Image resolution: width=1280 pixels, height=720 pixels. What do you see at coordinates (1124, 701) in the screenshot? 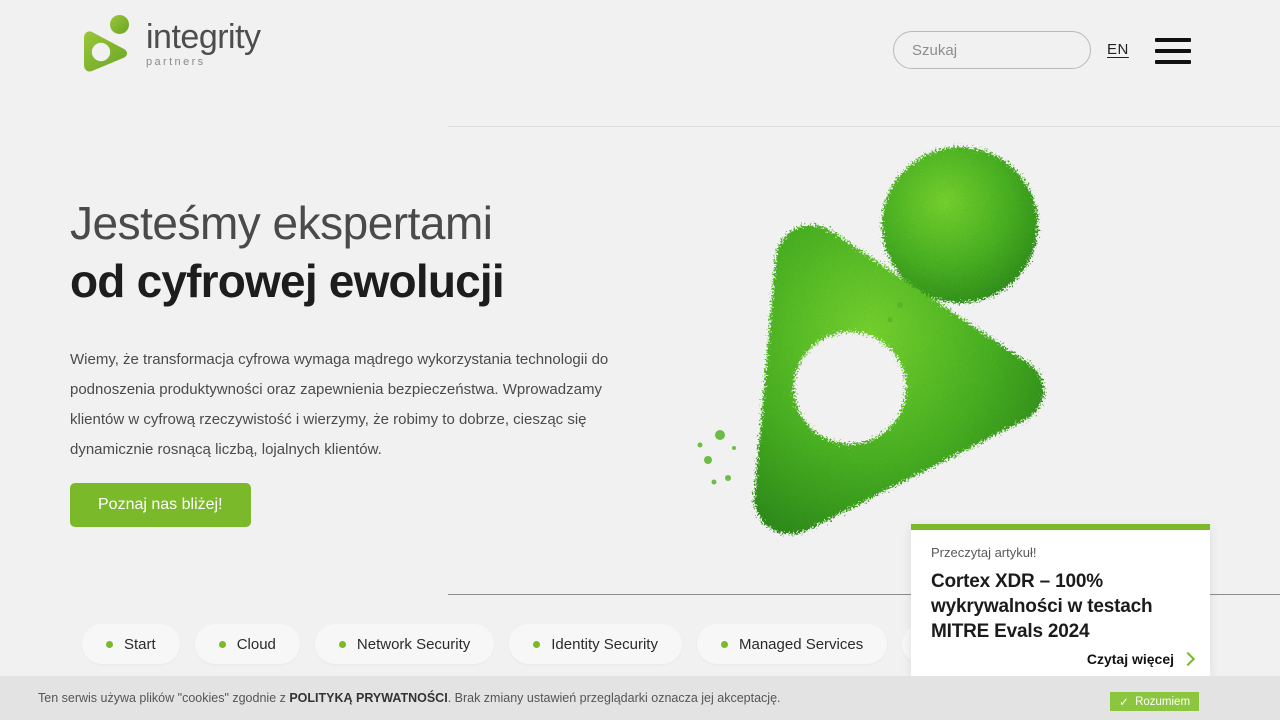
I see `check-icon: ✓` at bounding box center [1124, 701].